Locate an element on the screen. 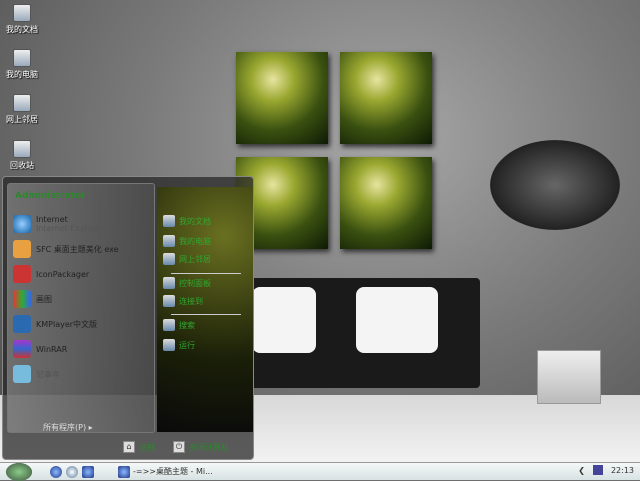 The image size is (640, 481). quicklaunch-ie-icon is located at coordinates (56, 471).